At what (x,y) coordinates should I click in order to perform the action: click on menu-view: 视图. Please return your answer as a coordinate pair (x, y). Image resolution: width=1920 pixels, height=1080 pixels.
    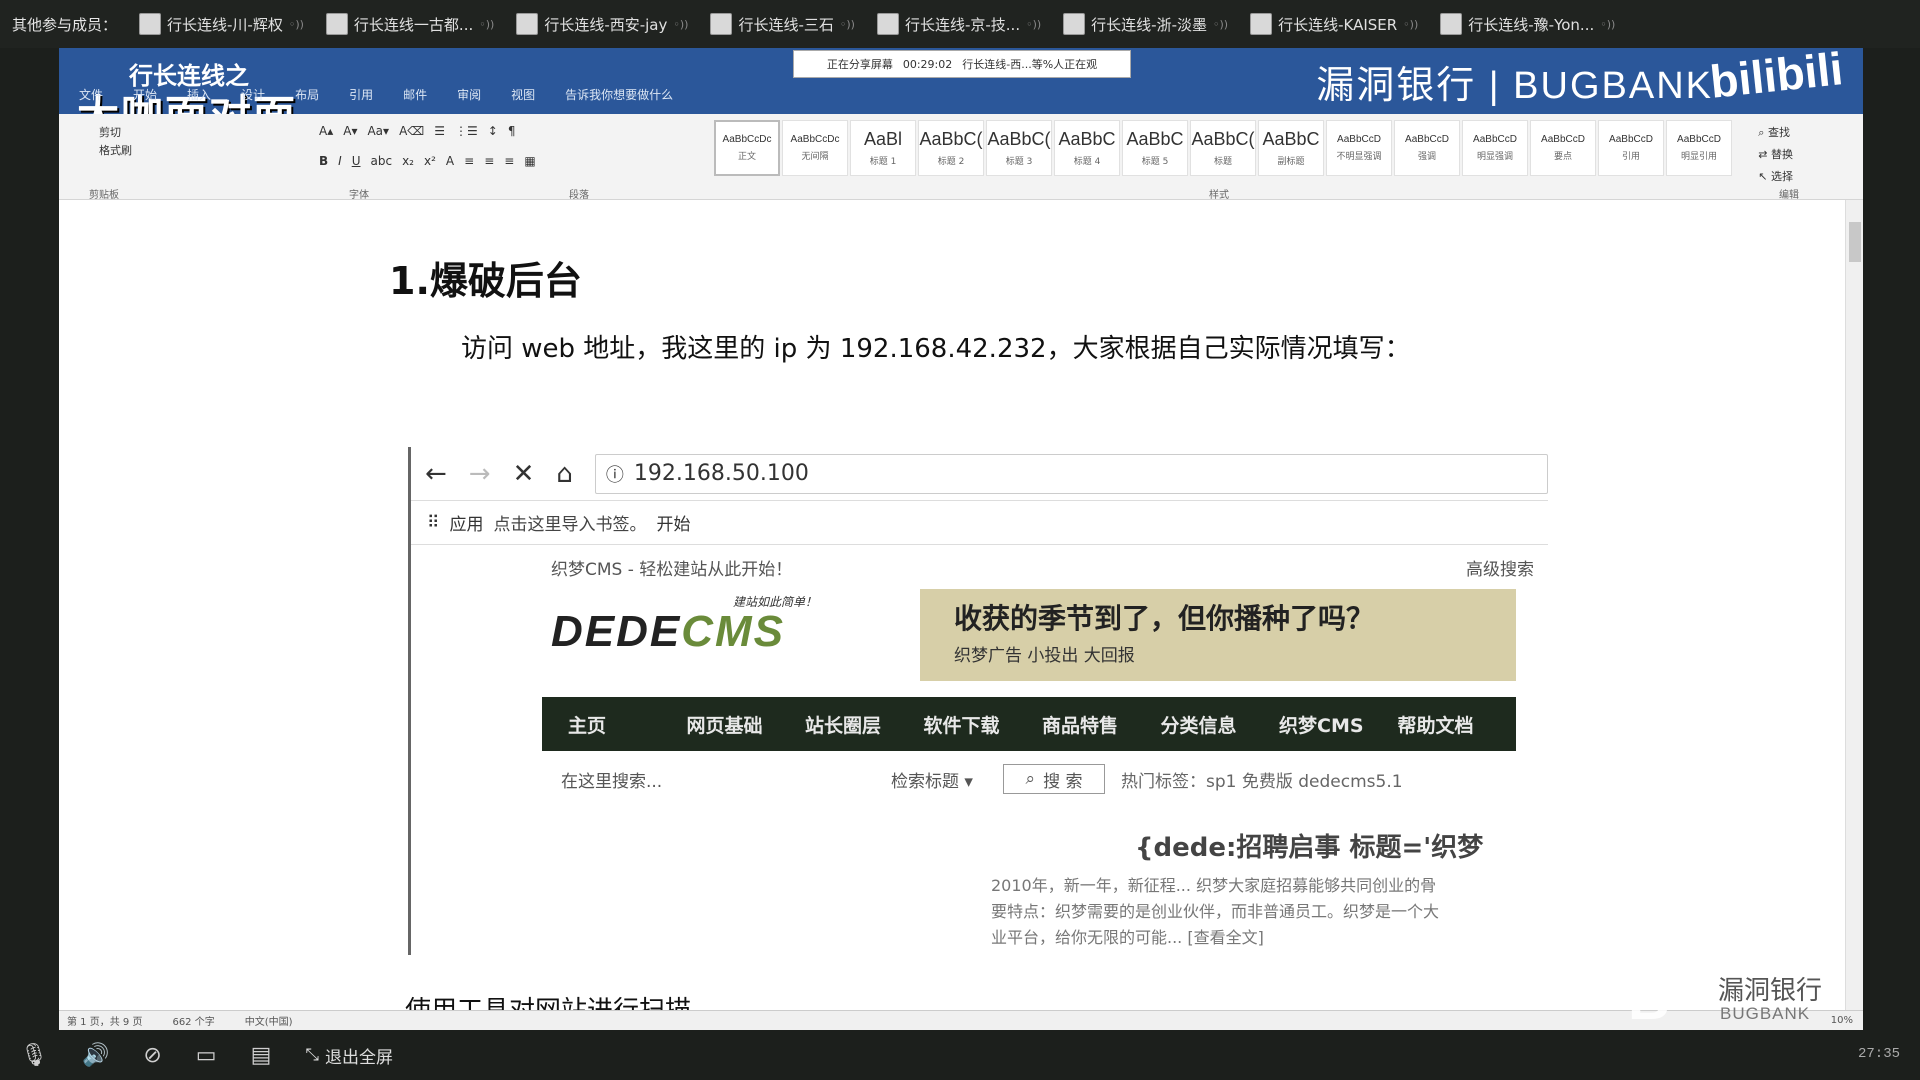
    Looking at the image, I should click on (523, 94).